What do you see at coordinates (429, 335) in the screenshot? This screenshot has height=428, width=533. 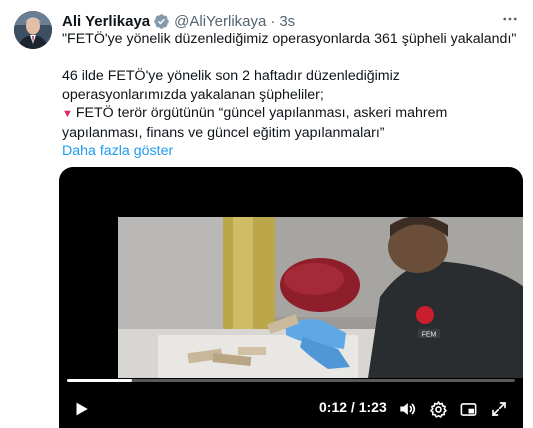 I see `uniform-badge-text: FEM` at bounding box center [429, 335].